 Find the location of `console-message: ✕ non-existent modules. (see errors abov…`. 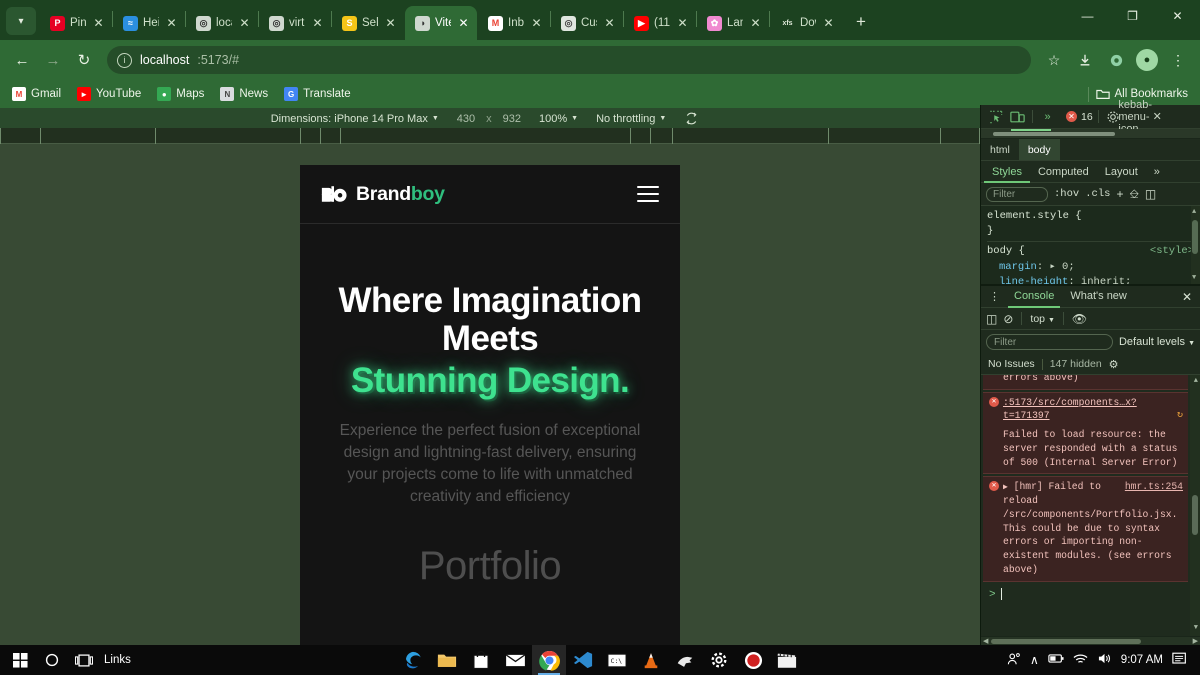

console-message: ✕ non-existent modules. (see errors abov… is located at coordinates (1085, 382).